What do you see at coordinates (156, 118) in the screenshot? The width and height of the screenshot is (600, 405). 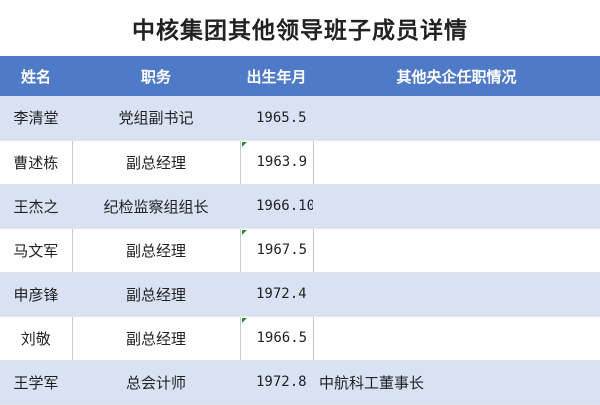 I see `cell-position: 党组副书记` at bounding box center [156, 118].